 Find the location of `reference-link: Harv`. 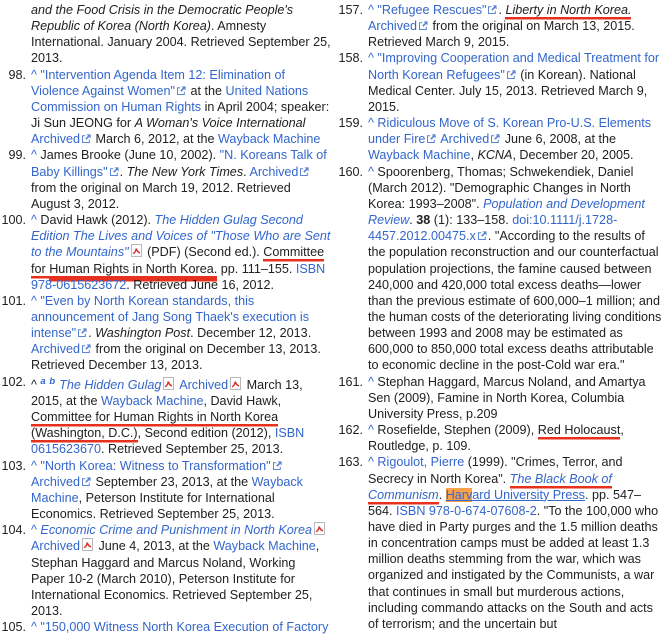

reference-link: Harv is located at coordinates (459, 494).